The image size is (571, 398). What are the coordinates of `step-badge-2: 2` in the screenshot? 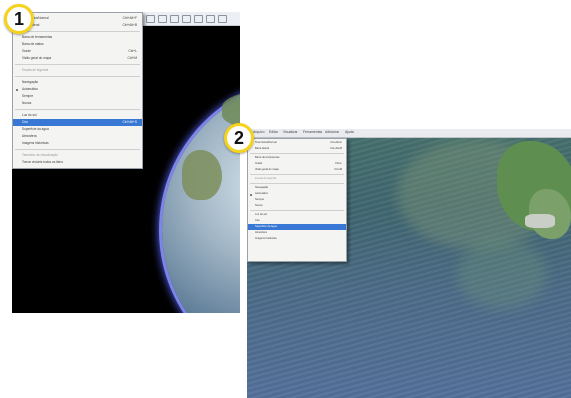 It's located at (239, 138).